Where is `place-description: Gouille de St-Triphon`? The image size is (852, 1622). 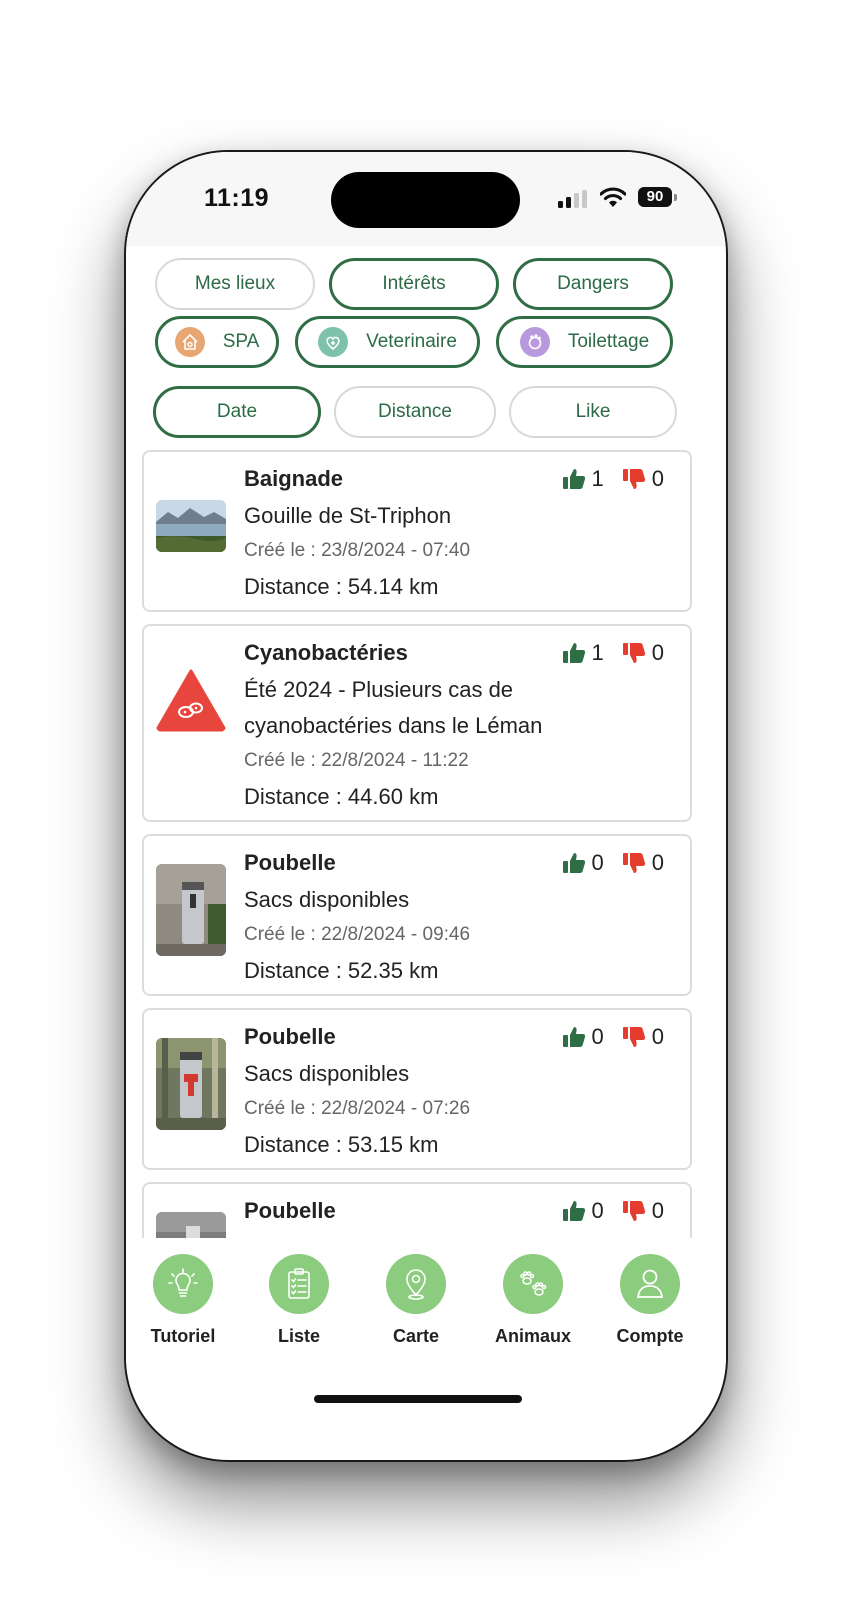 place-description: Gouille de St-Triphon is located at coordinates (348, 515).